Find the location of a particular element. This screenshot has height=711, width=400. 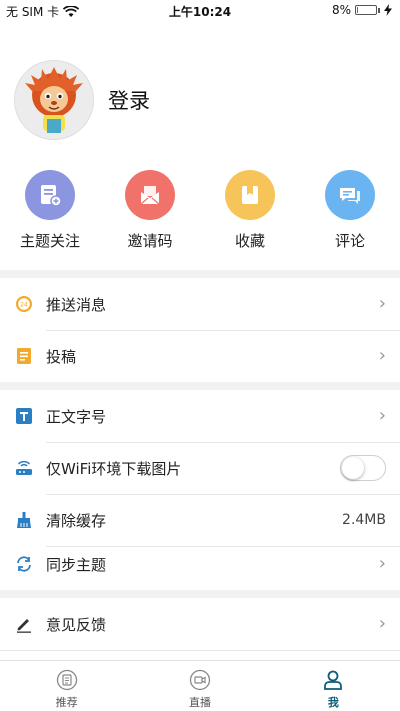

status-right: 8% is located at coordinates (362, 10).